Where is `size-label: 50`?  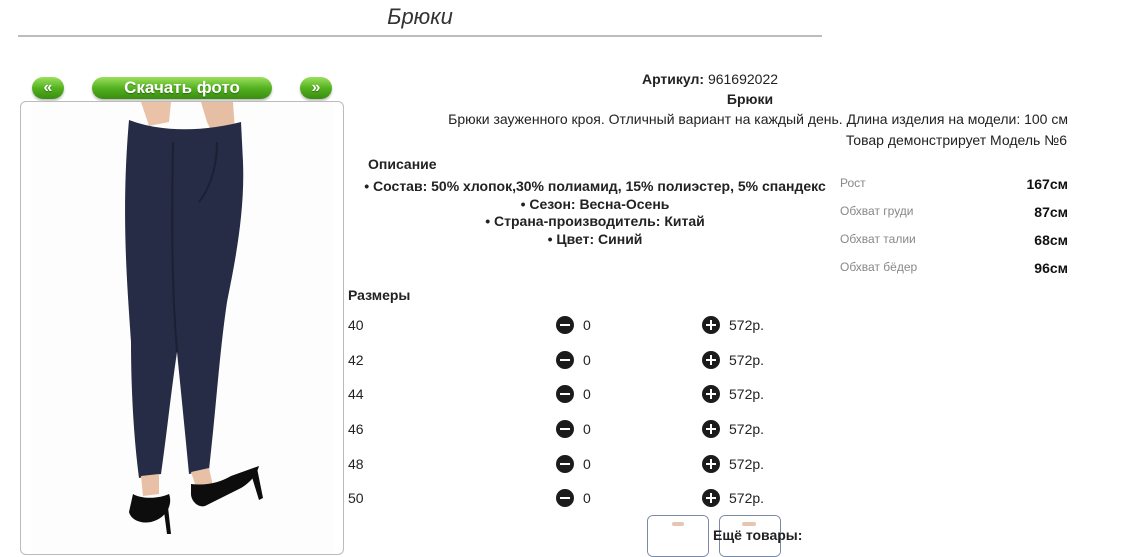 size-label: 50 is located at coordinates (356, 498).